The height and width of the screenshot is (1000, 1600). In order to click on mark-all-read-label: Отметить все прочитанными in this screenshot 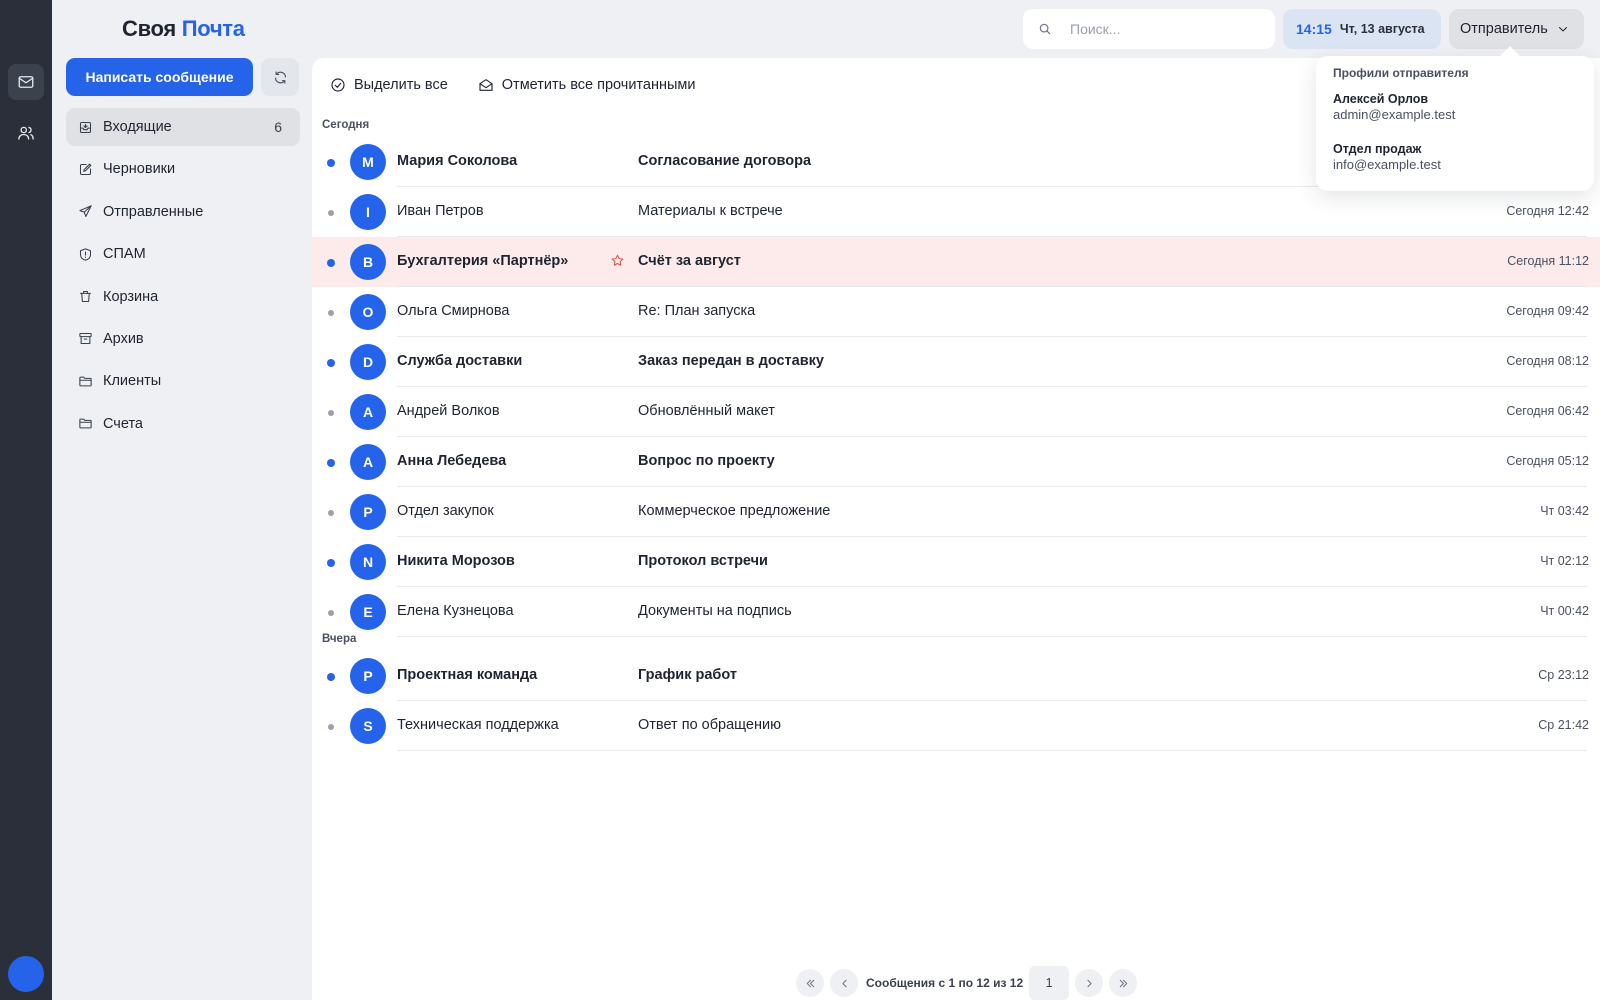, I will do `click(598, 85)`.